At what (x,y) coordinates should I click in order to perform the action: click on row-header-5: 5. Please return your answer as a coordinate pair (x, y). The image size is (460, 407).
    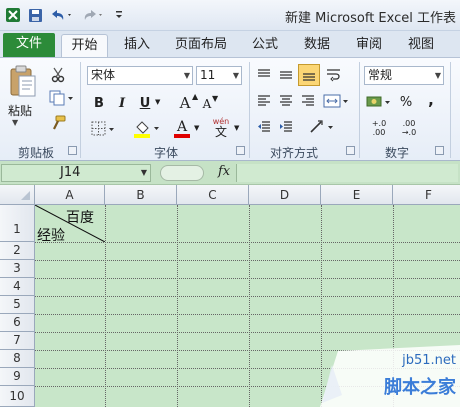
    Looking at the image, I should click on (17, 305).